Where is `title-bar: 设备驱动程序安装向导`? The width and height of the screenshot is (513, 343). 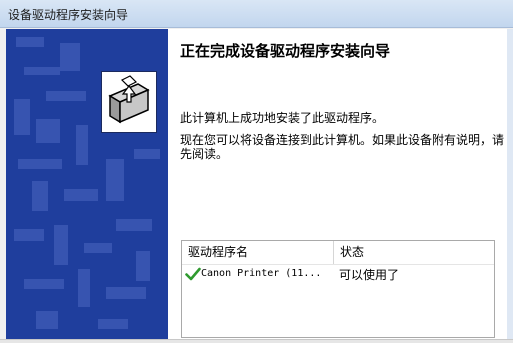
title-bar: 设备驱动程序安装向导 is located at coordinates (256, 14).